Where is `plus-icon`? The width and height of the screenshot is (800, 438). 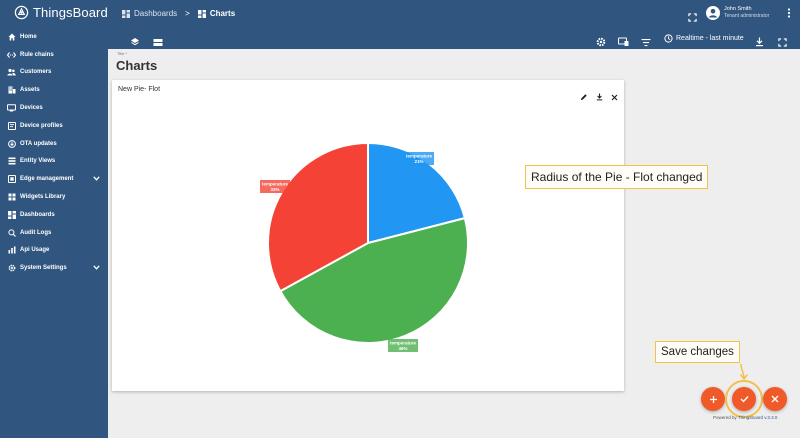 plus-icon is located at coordinates (713, 399).